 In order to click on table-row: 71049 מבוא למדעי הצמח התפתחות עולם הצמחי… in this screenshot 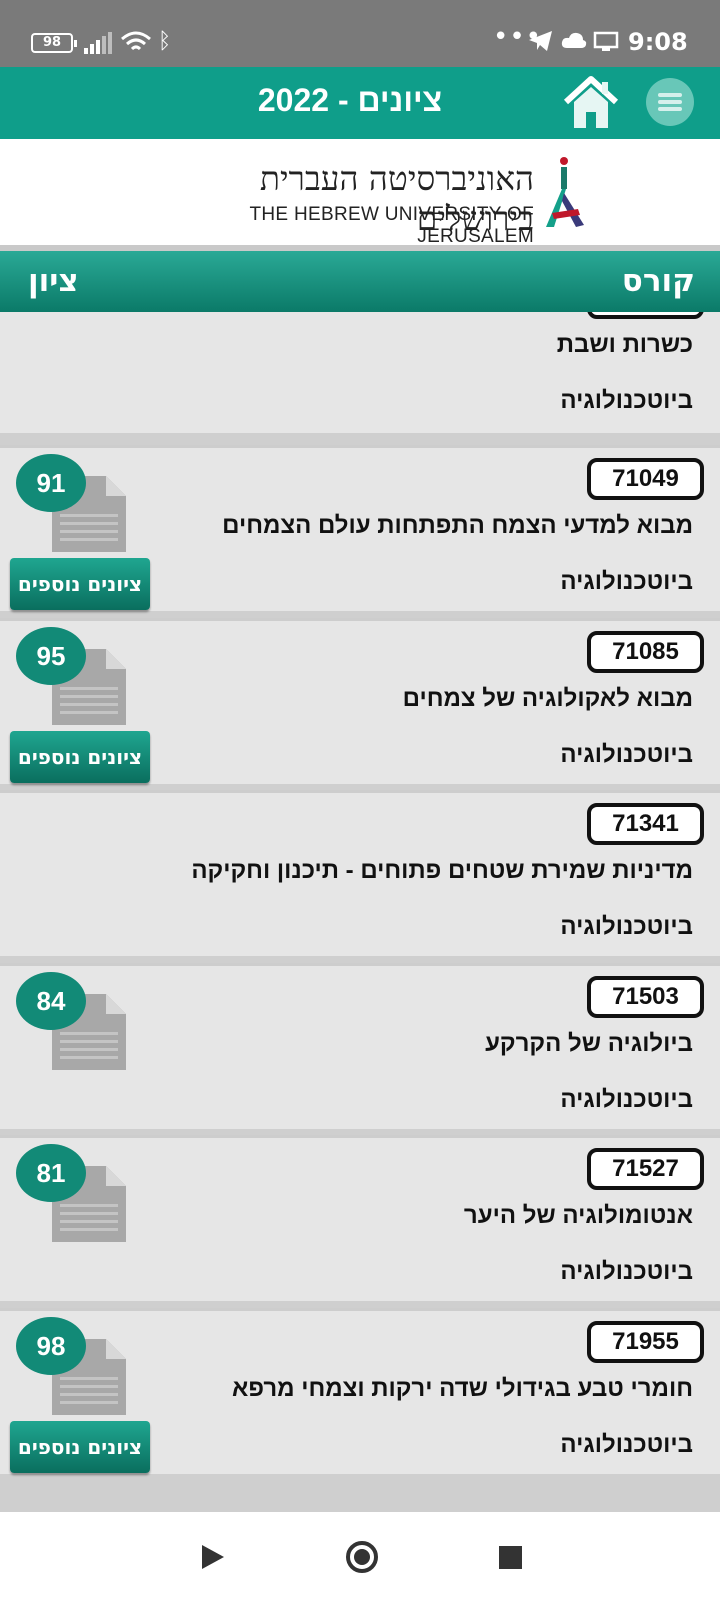, I will do `click(360, 528)`.